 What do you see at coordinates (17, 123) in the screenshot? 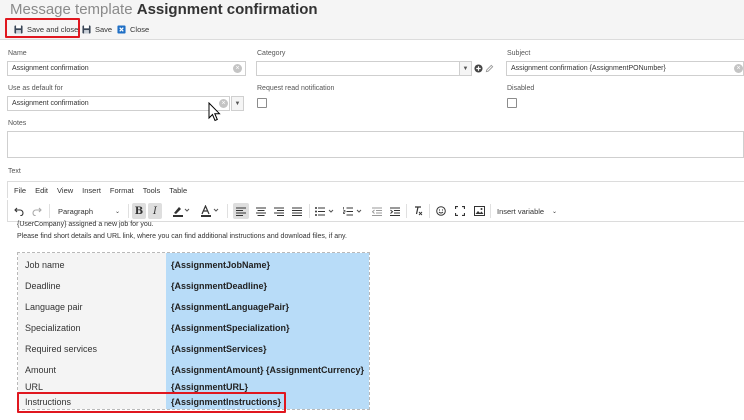
I see `notes-label: Notes` at bounding box center [17, 123].